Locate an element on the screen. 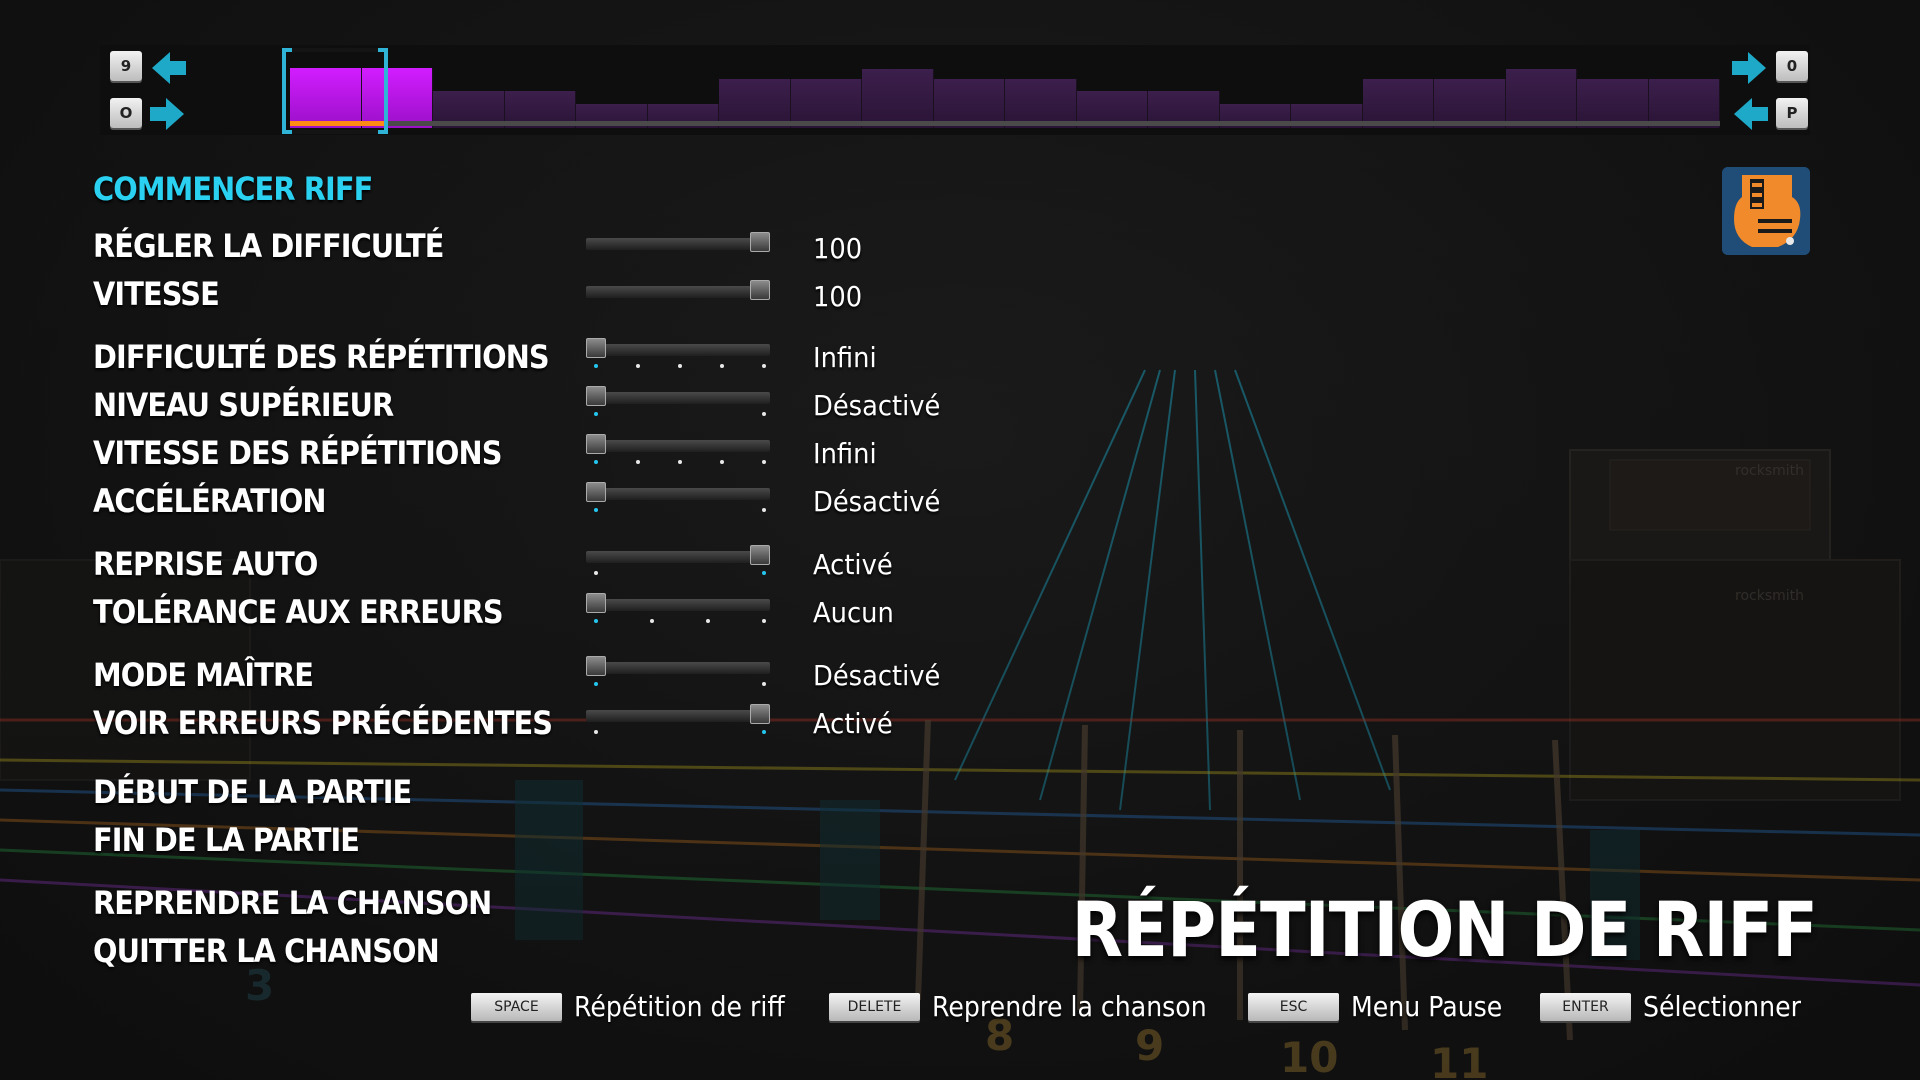 Image resolution: width=1920 pixels, height=1080 pixels. error-tolerance-value: Aucun is located at coordinates (853, 612).